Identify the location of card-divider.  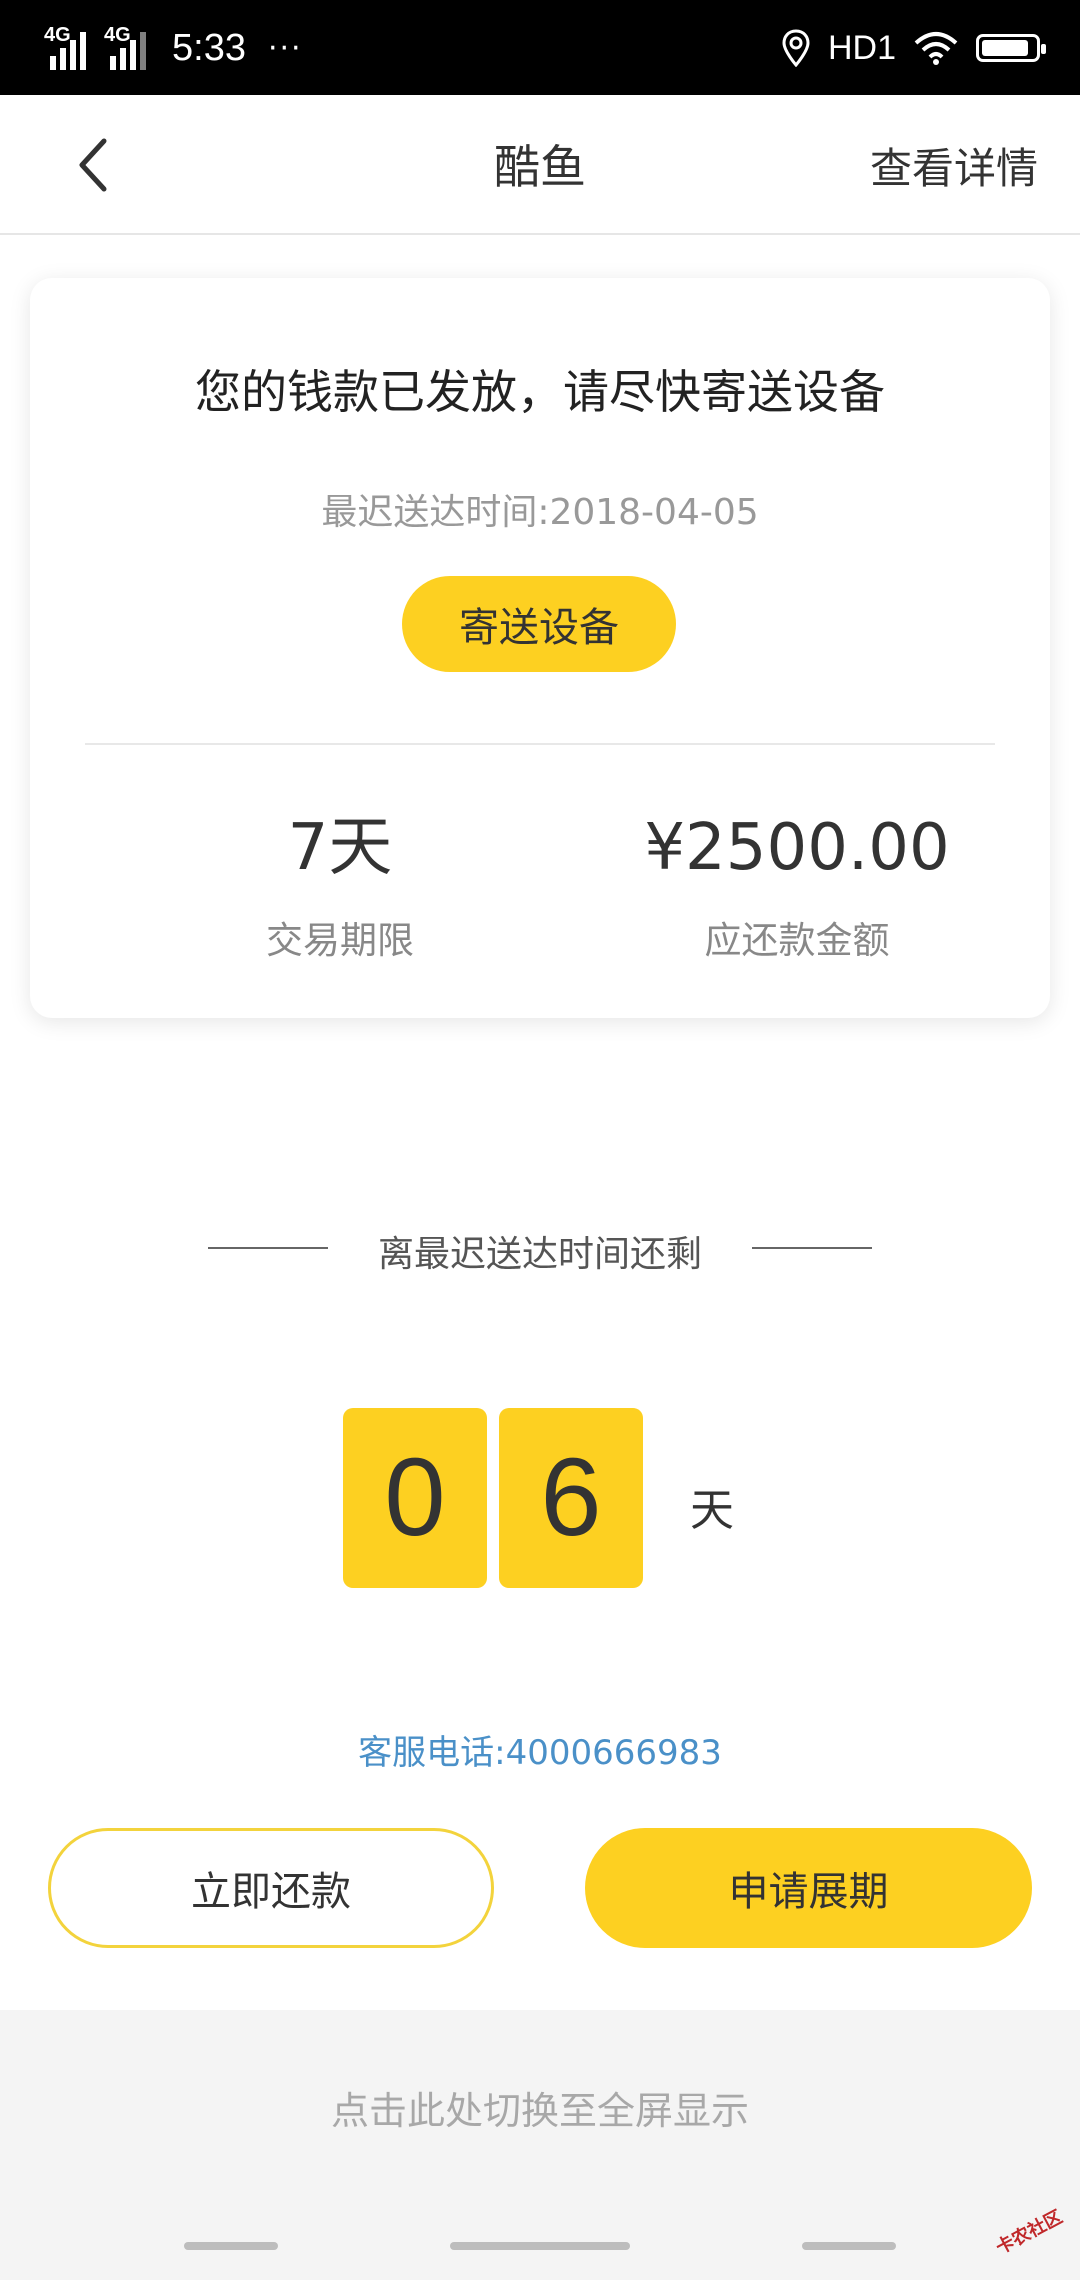
(540, 744).